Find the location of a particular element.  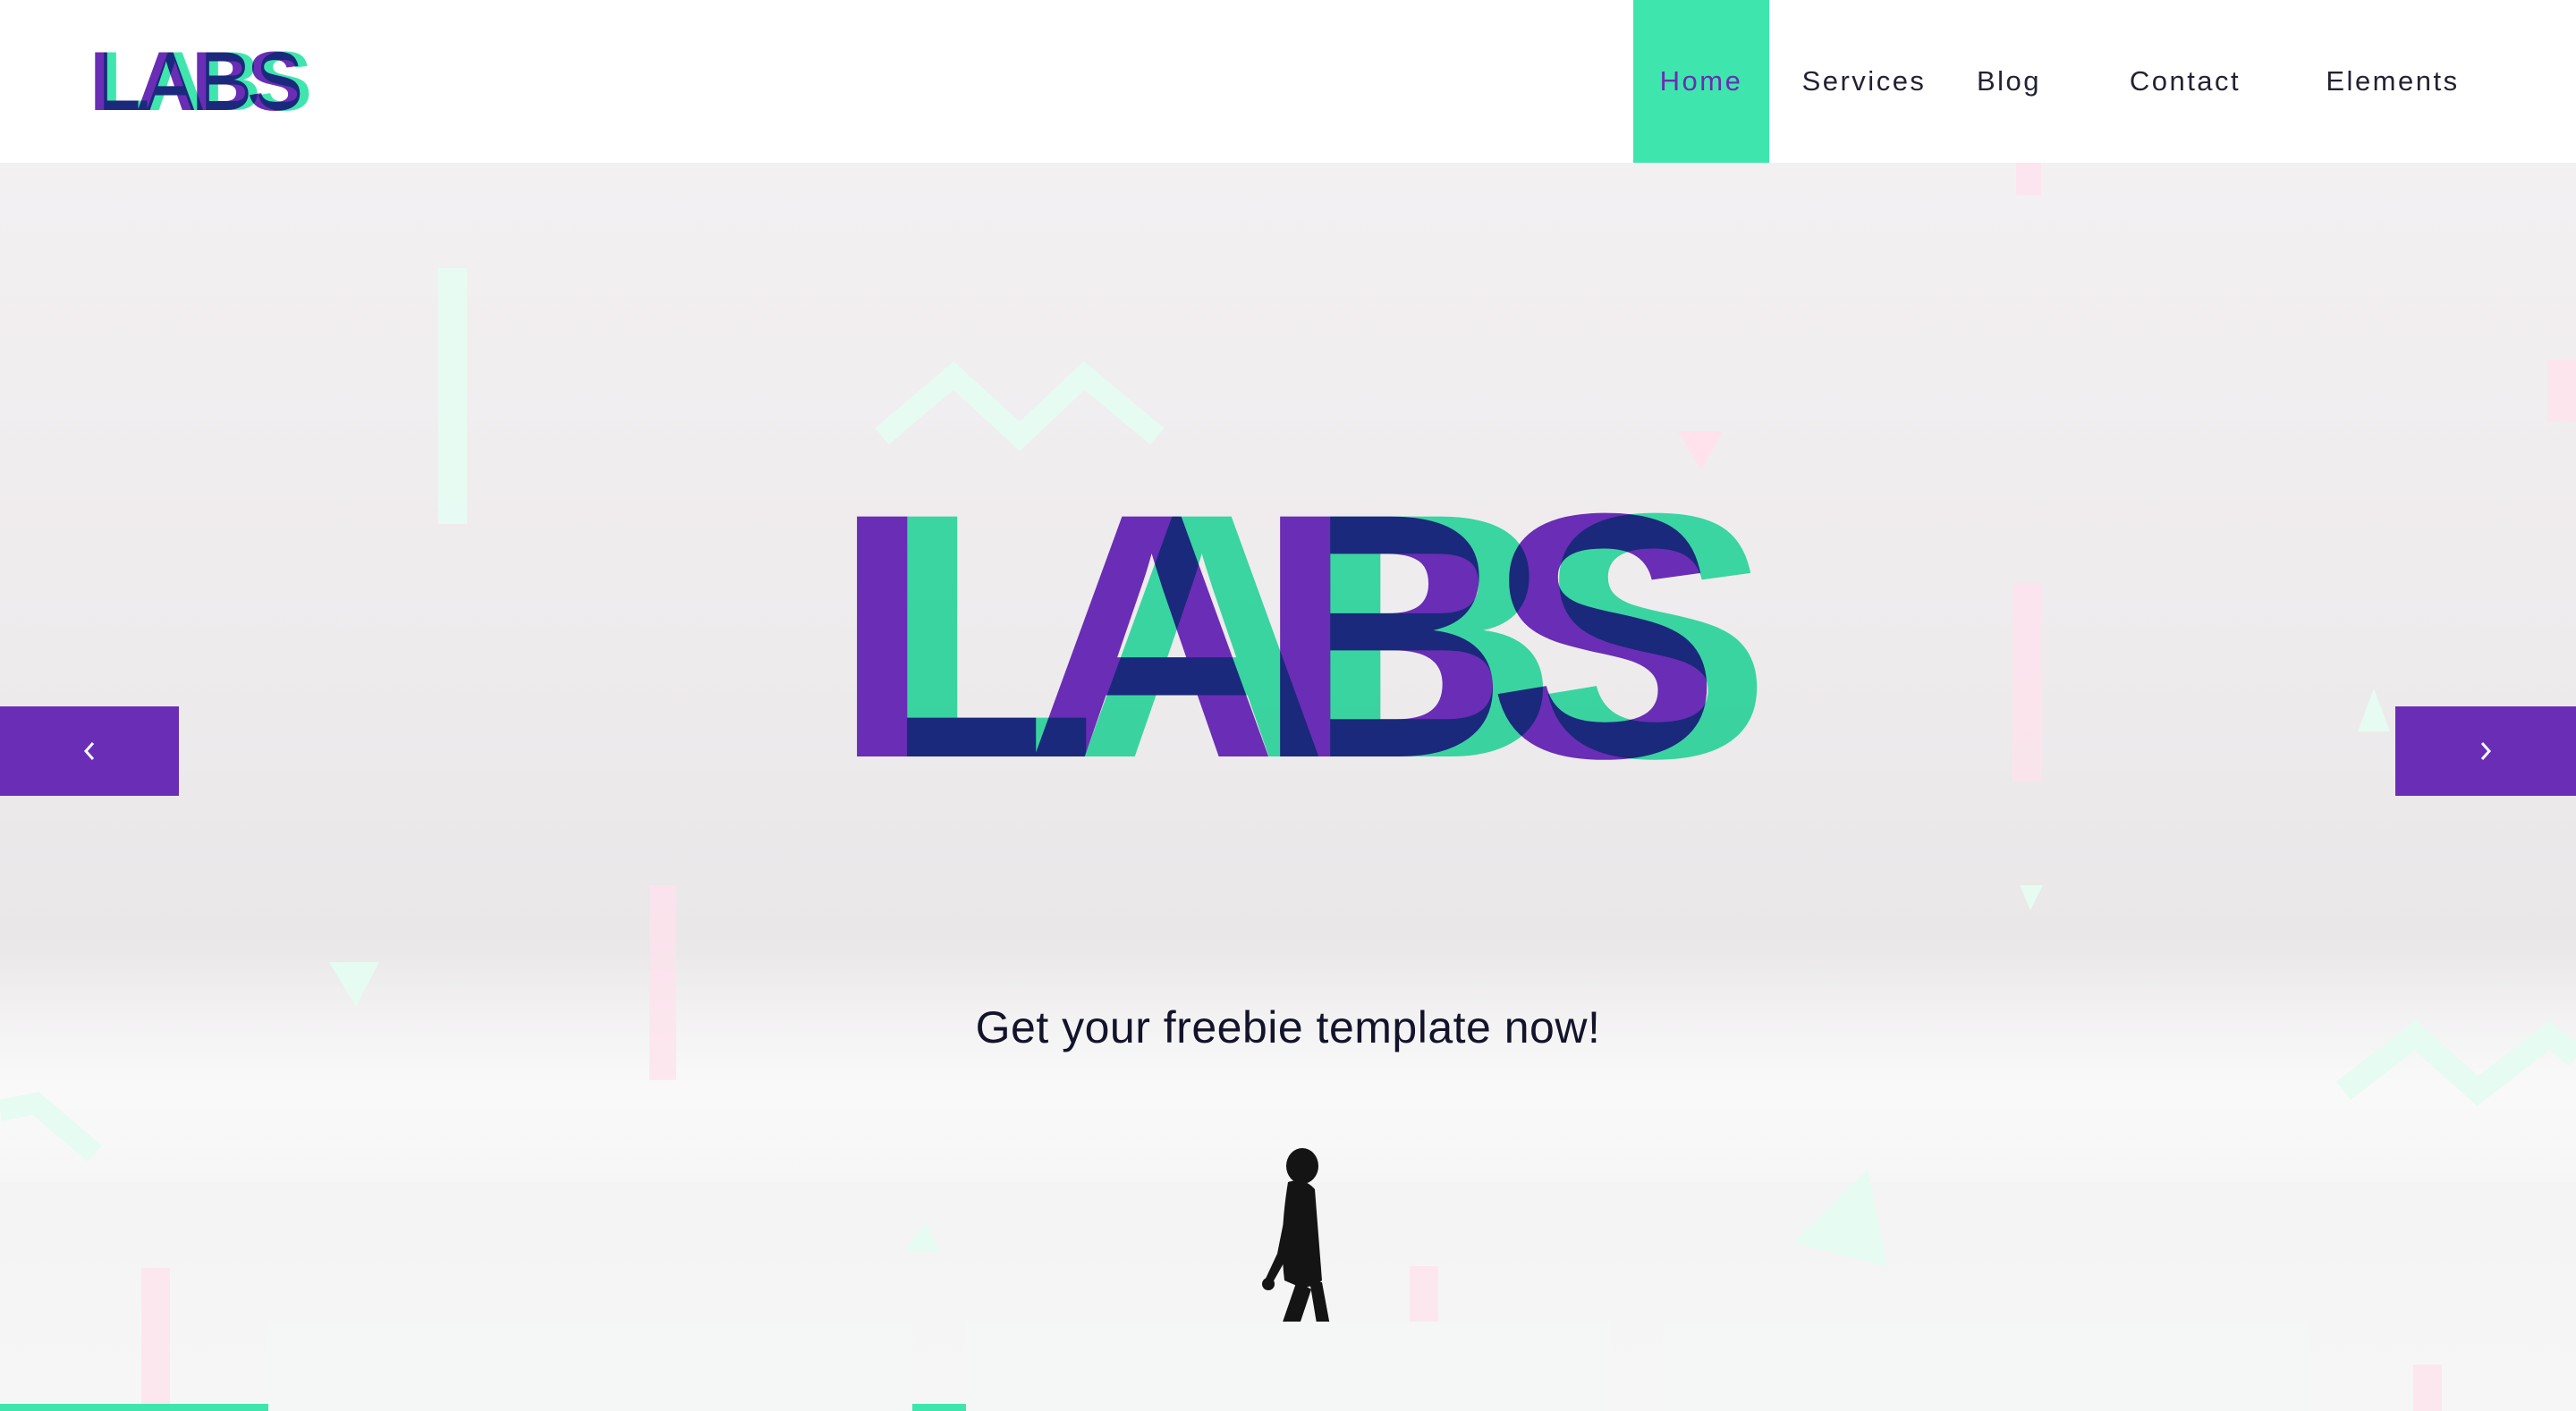

nav-item-home: Home is located at coordinates (1701, 81).